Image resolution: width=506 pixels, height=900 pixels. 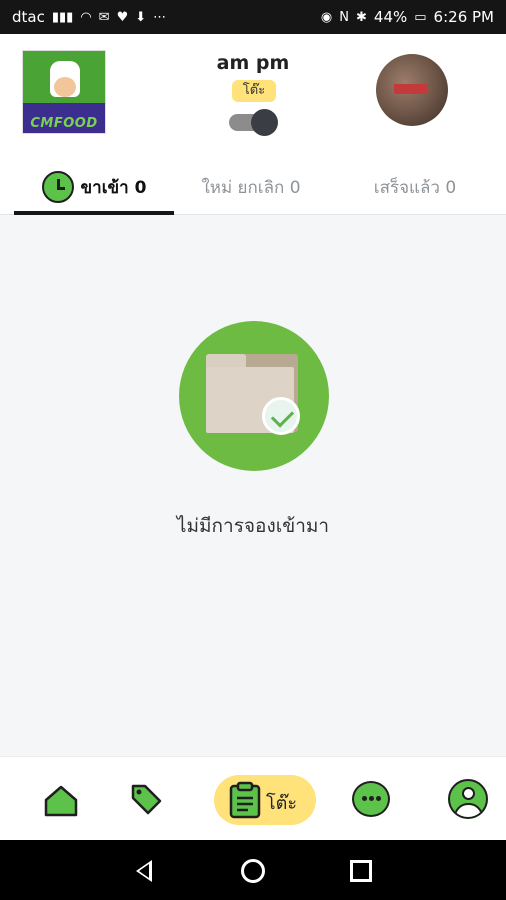 What do you see at coordinates (253, 63) in the screenshot?
I see `restaurant-title: am pm` at bounding box center [253, 63].